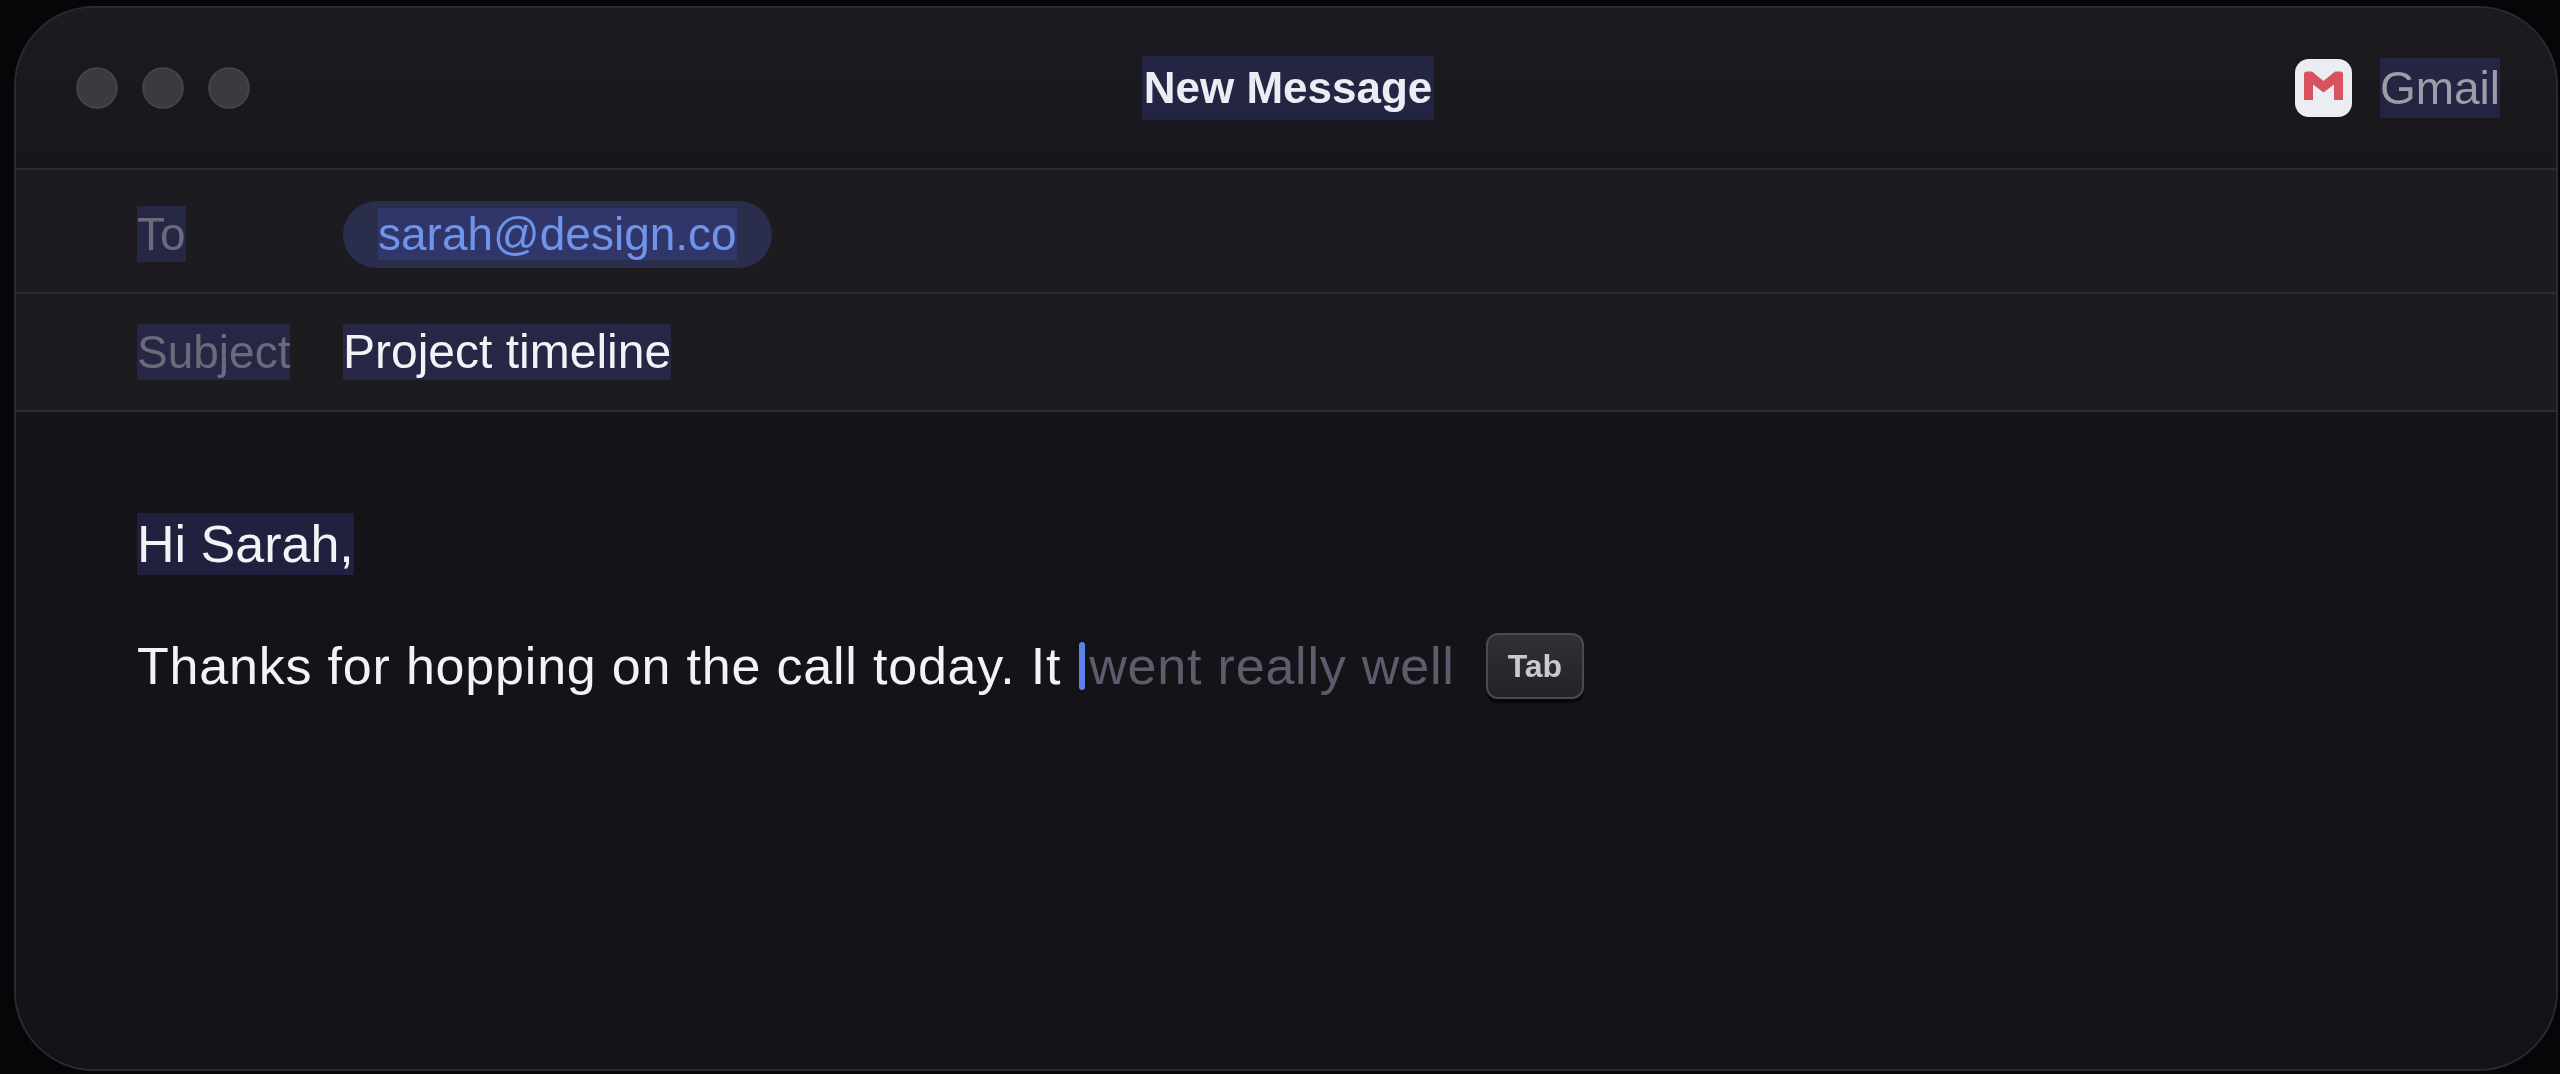  What do you see at coordinates (245, 544) in the screenshot?
I see `message-text: Hi Sarah,` at bounding box center [245, 544].